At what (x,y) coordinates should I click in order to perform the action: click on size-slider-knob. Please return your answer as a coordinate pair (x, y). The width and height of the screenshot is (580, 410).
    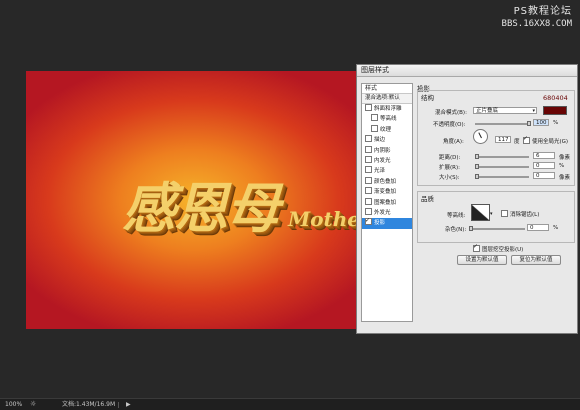
    Looking at the image, I should click on (477, 176).